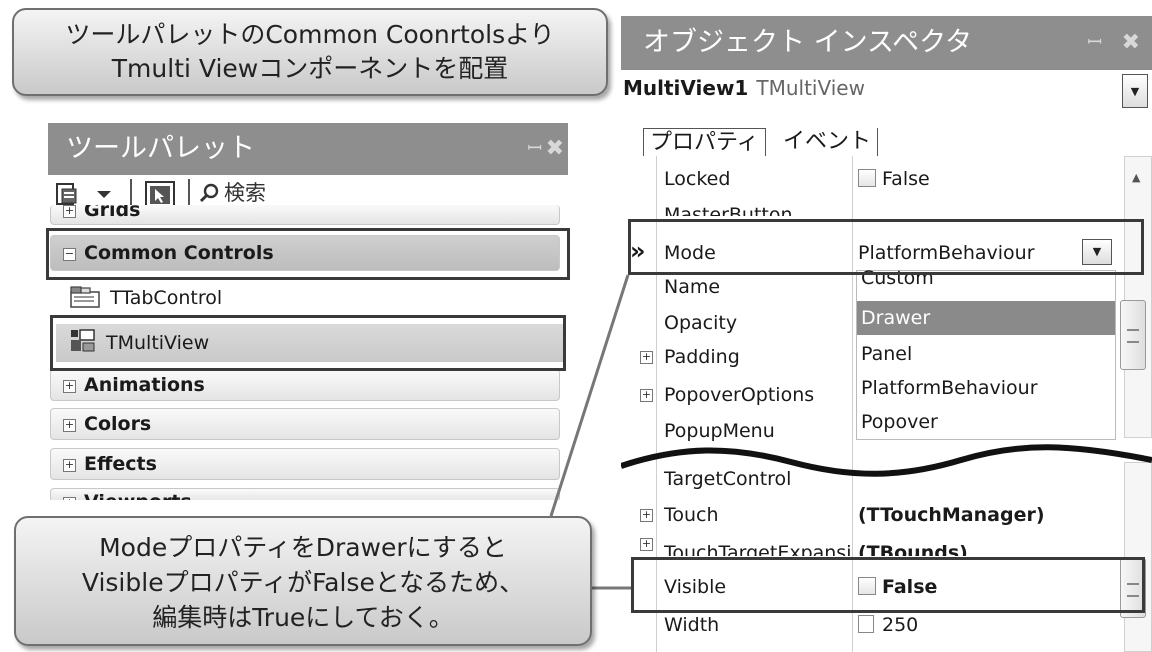  I want to click on callout-text: ModeプロパティをDrawerにすると, so click(303, 547).